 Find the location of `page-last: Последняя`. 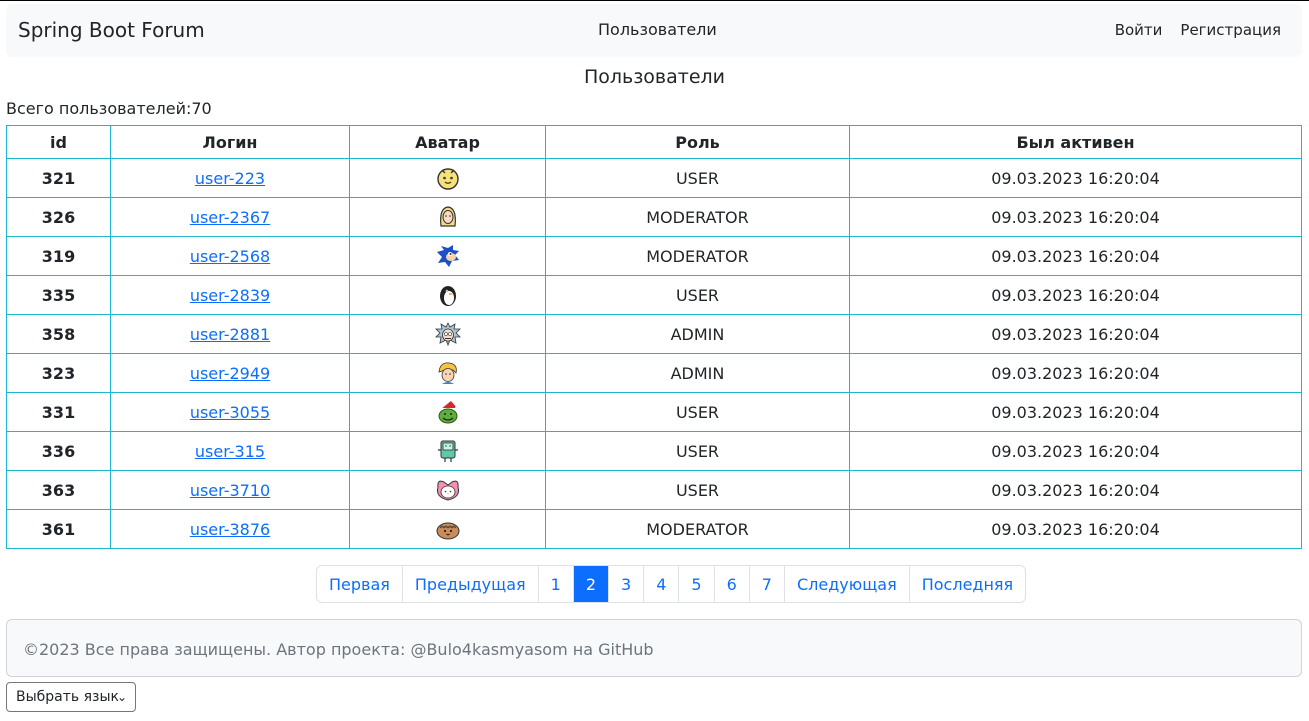

page-last: Последняя is located at coordinates (966, 584).